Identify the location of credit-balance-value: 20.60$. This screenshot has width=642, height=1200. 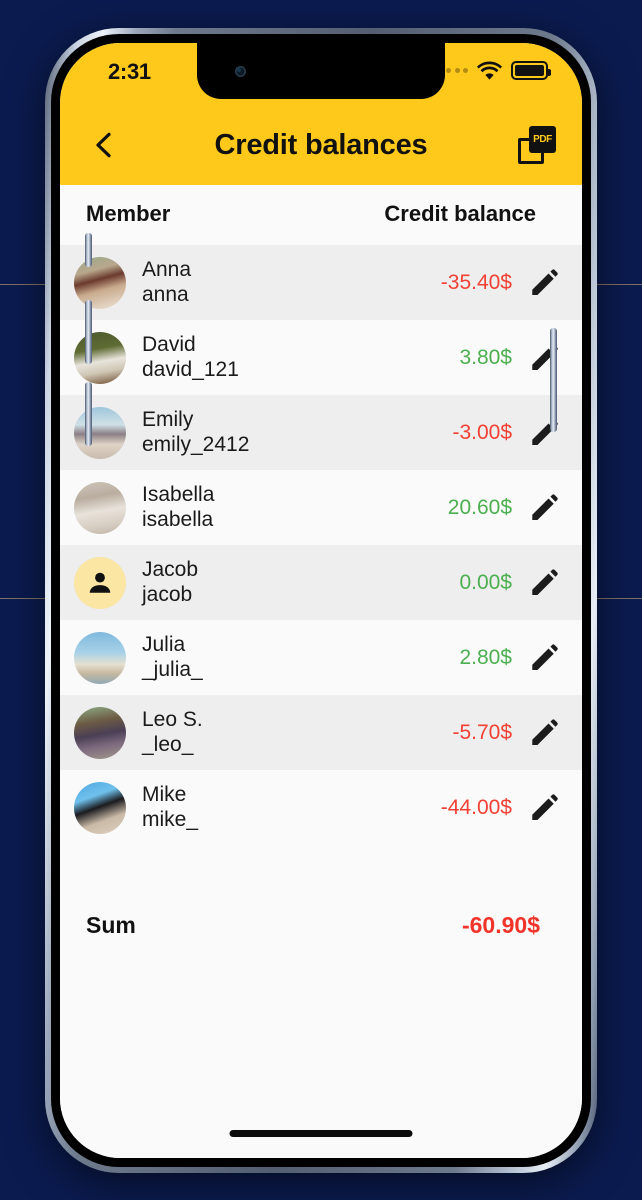
(479, 507).